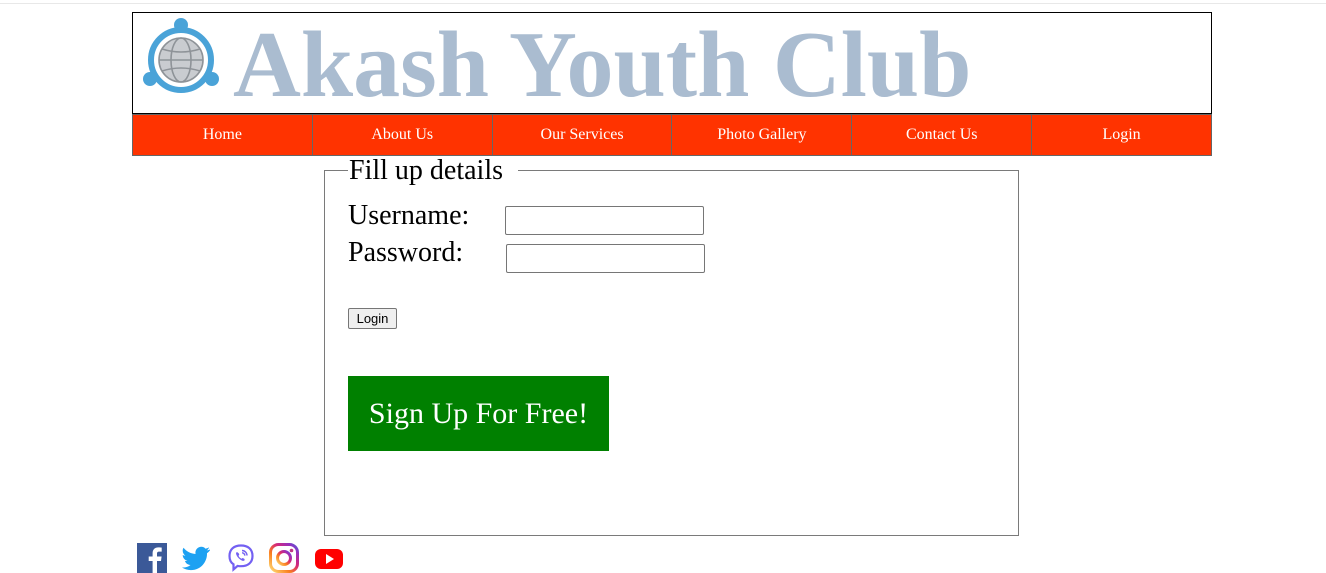 Image resolution: width=1326 pixels, height=573 pixels. I want to click on login-button: Login, so click(372, 318).